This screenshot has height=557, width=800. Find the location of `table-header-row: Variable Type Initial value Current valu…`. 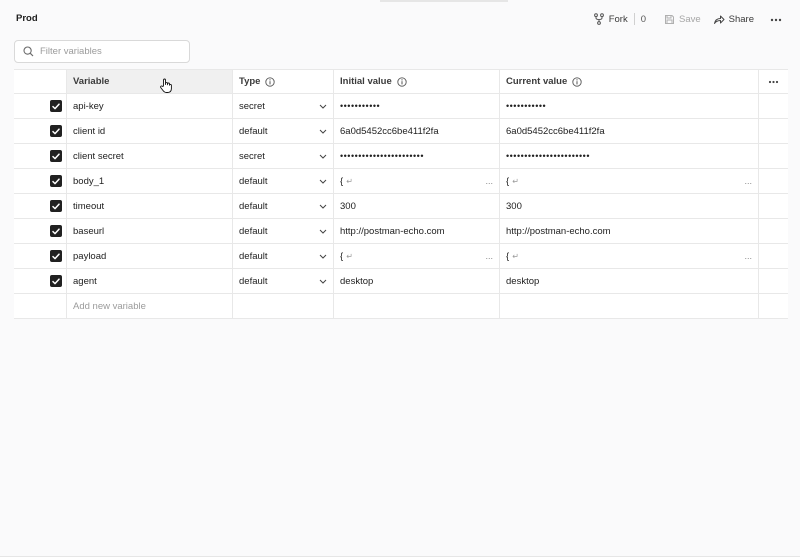

table-header-row: Variable Type Initial value Current valu… is located at coordinates (401, 81).